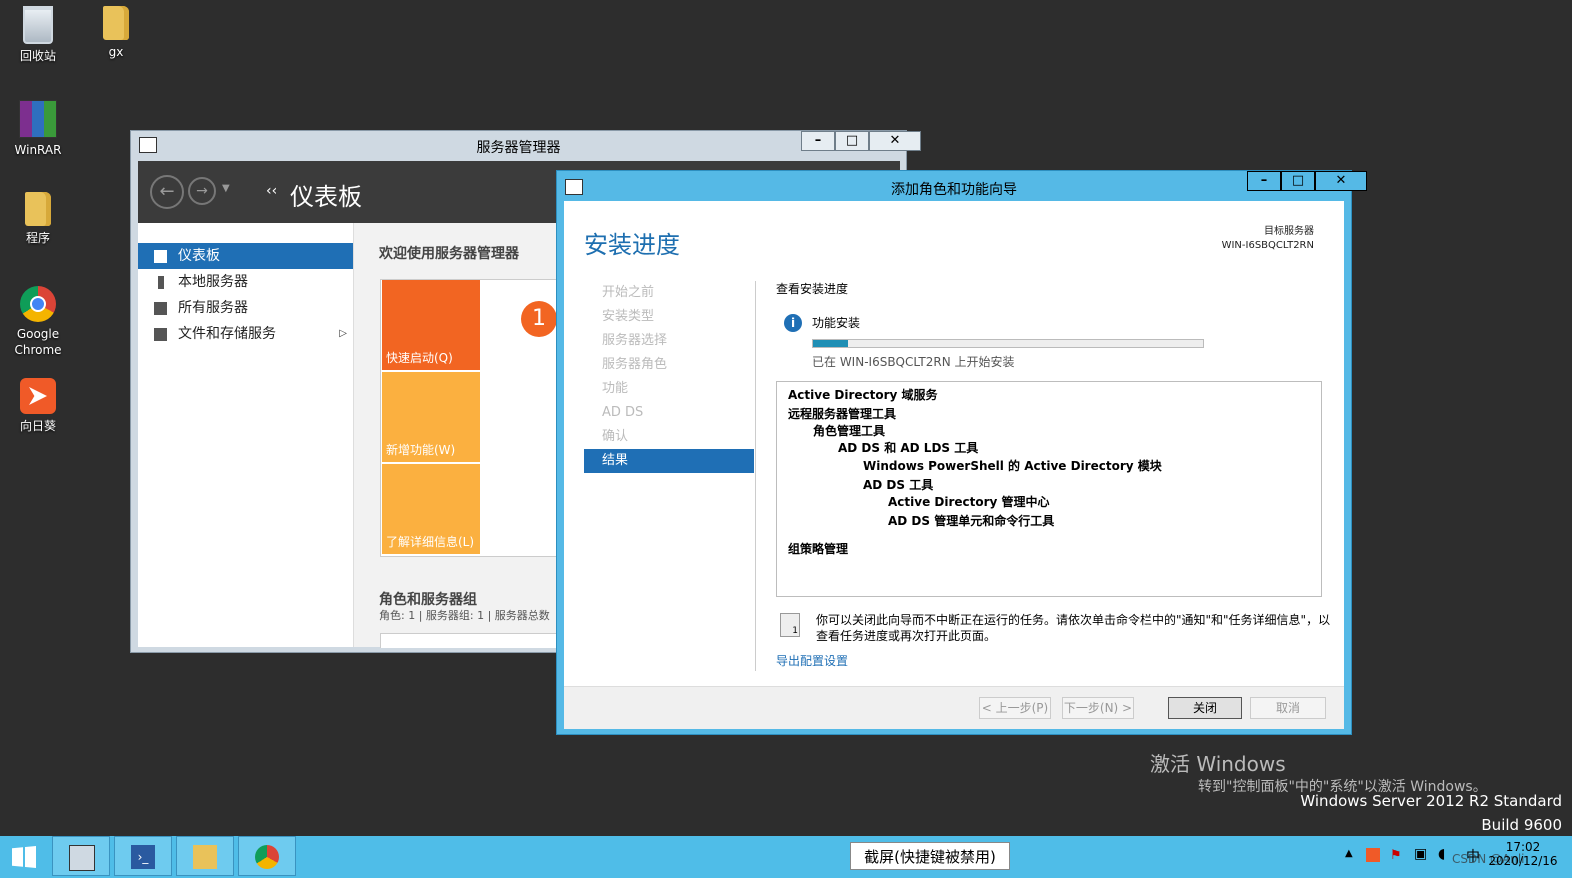 The height and width of the screenshot is (878, 1572). I want to click on target-server-info: 目标服务器 WIN-I6SBQCLT2RN, so click(1267, 238).